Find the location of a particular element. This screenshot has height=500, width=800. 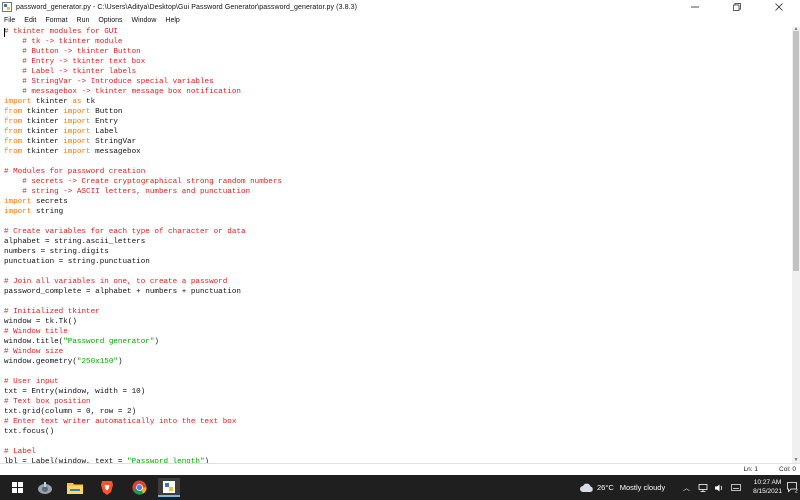

chrome-icon is located at coordinates (139, 487).